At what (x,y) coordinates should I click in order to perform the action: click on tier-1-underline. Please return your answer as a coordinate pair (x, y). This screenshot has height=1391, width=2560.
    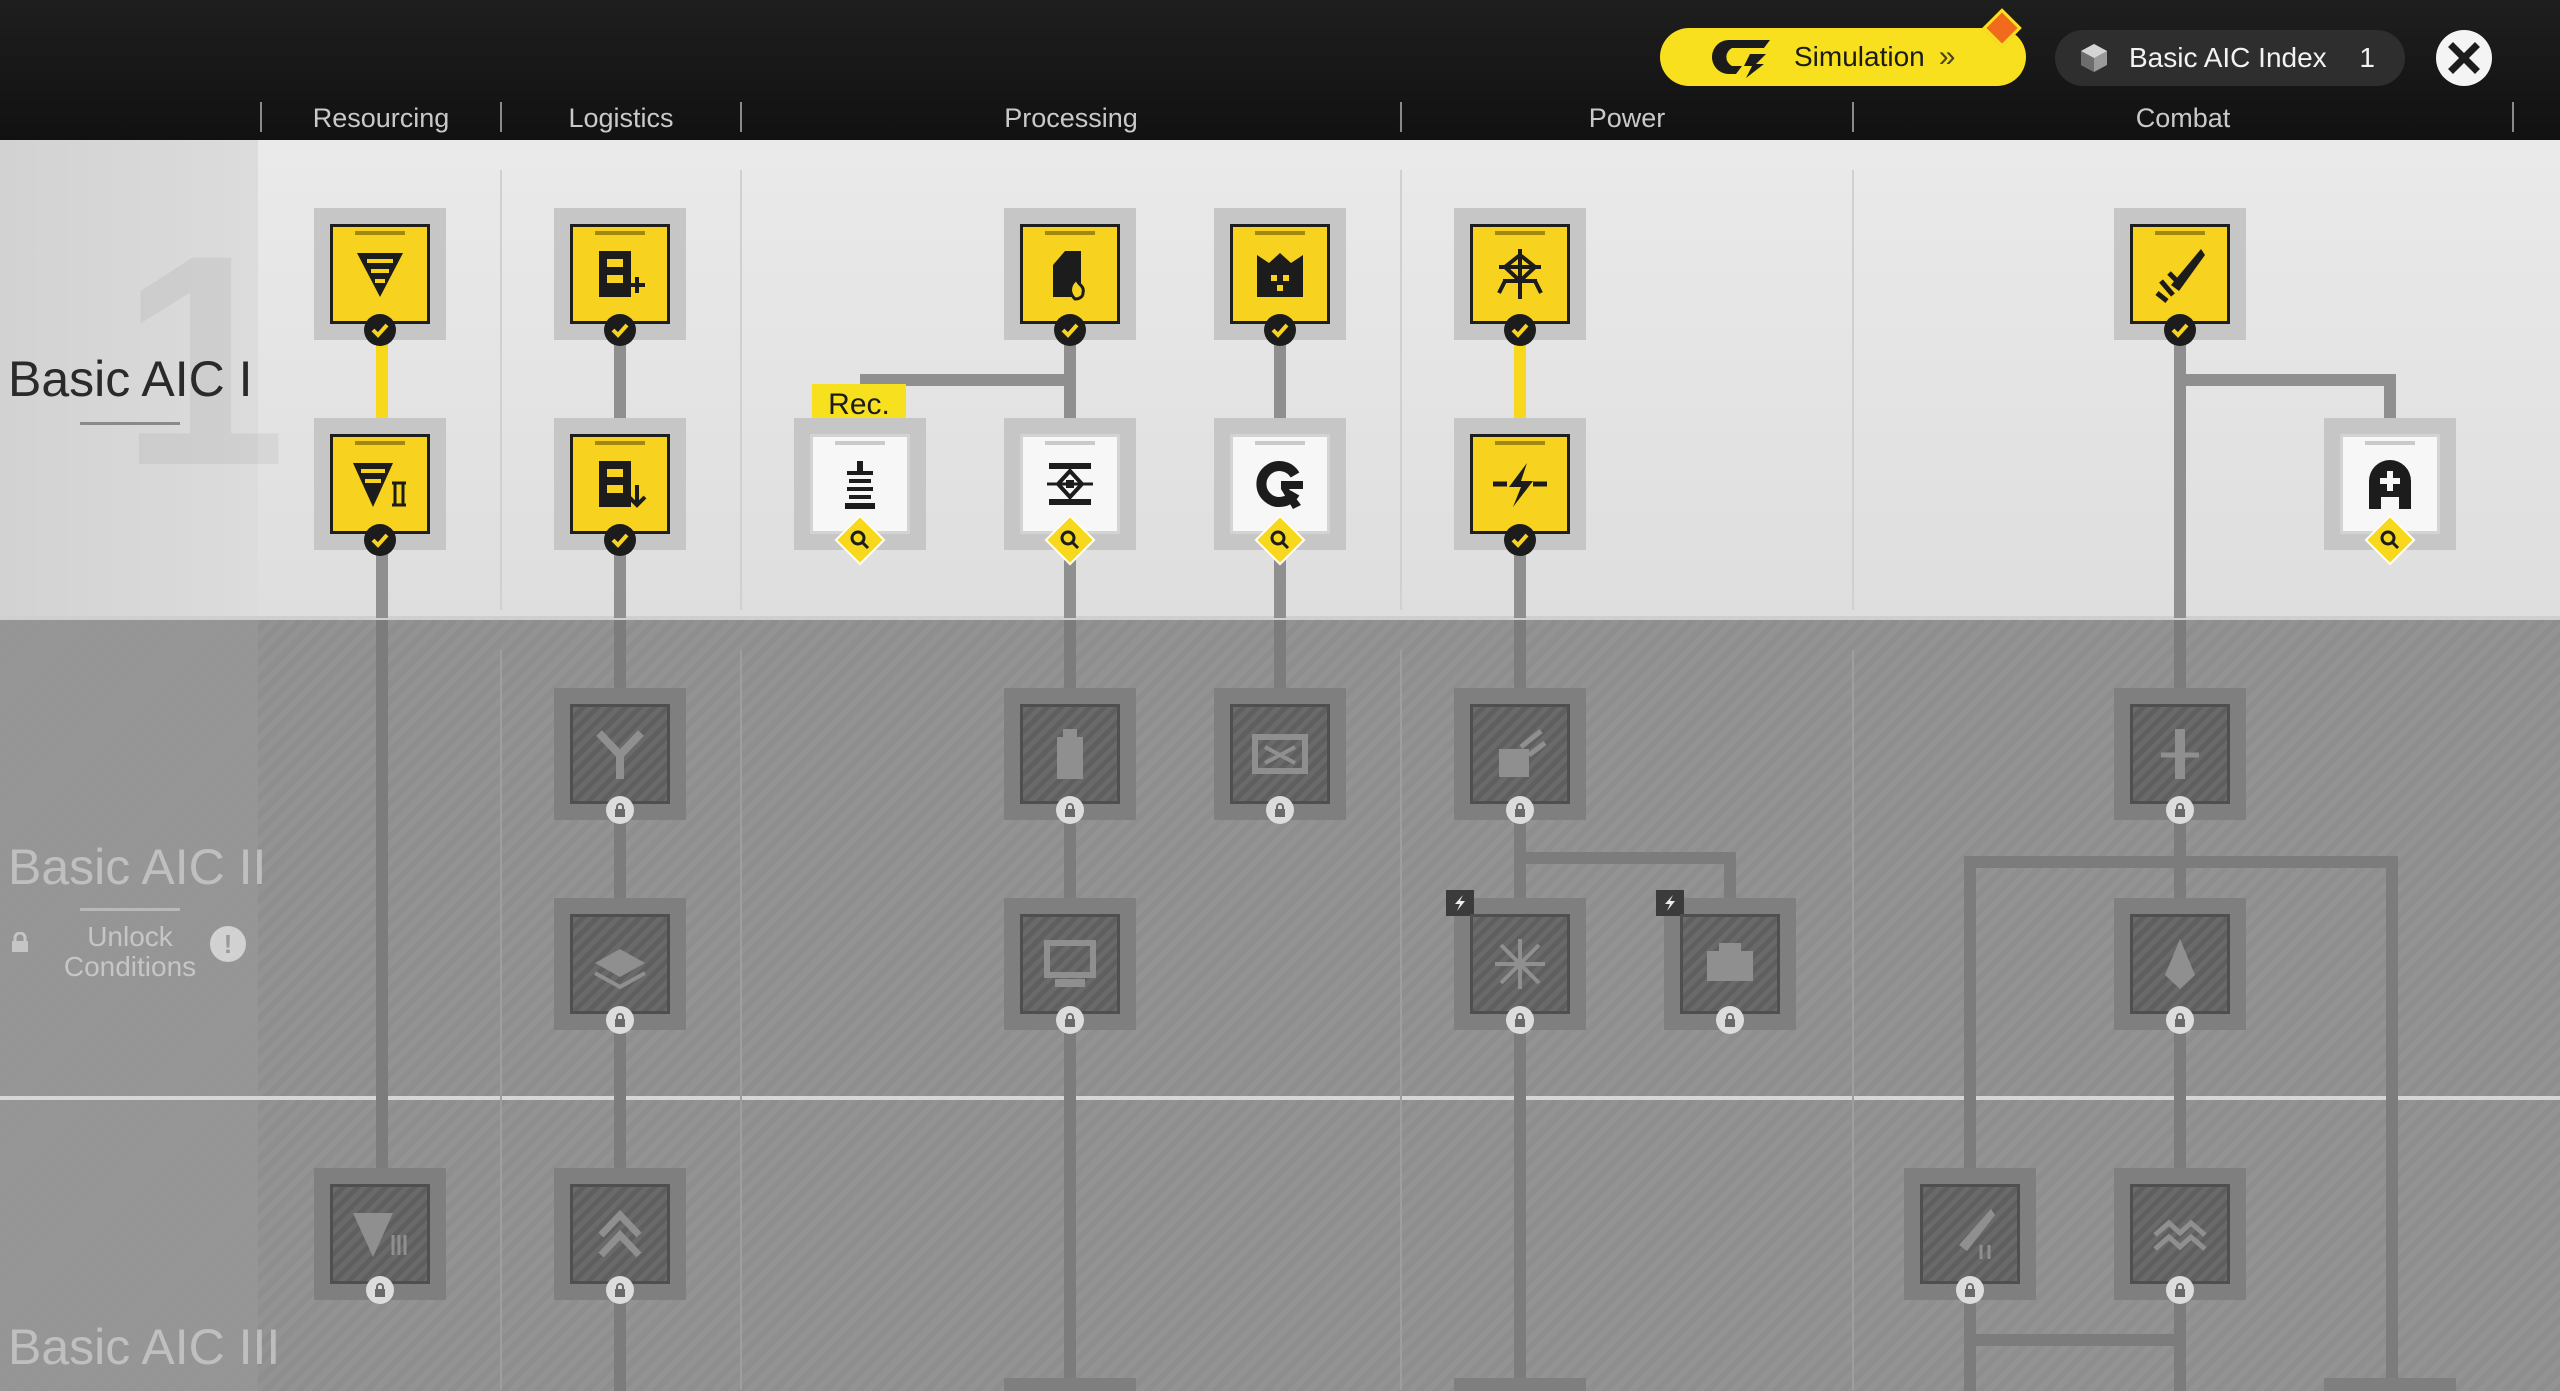
    Looking at the image, I should click on (130, 423).